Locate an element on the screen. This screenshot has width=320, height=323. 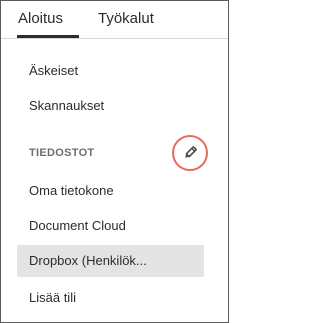
pencil-icon is located at coordinates (190, 153).